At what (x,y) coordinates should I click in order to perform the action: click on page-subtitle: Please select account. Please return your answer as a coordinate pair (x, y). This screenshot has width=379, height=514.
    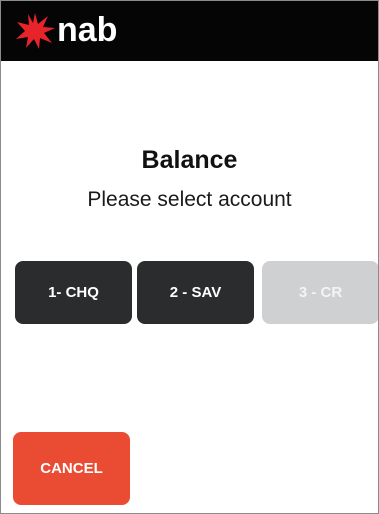
    Looking at the image, I should click on (189, 199).